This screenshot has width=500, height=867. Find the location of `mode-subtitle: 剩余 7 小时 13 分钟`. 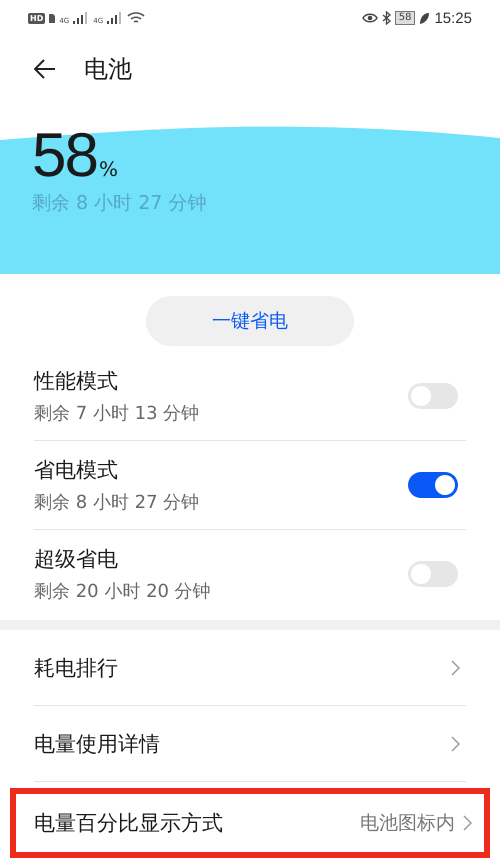

mode-subtitle: 剩余 7 小时 13 分钟 is located at coordinates (117, 413).